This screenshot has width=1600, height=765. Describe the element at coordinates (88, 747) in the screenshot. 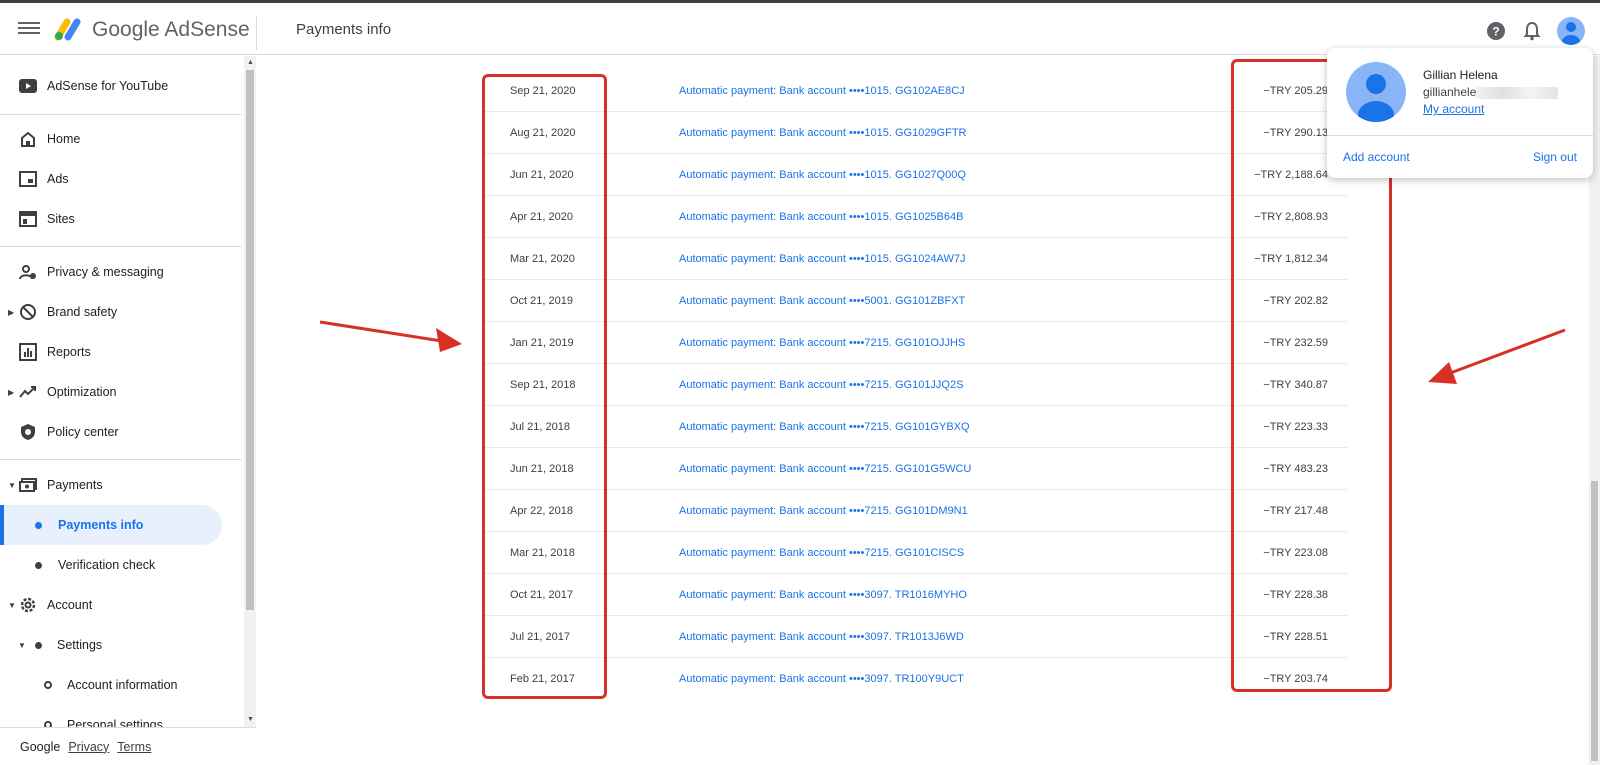

I see `footer-privacy-link: Privacy` at that location.